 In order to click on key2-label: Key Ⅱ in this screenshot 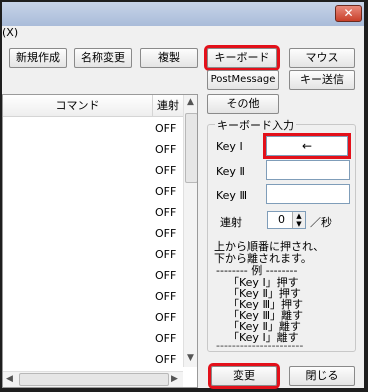, I will do `click(230, 171)`.